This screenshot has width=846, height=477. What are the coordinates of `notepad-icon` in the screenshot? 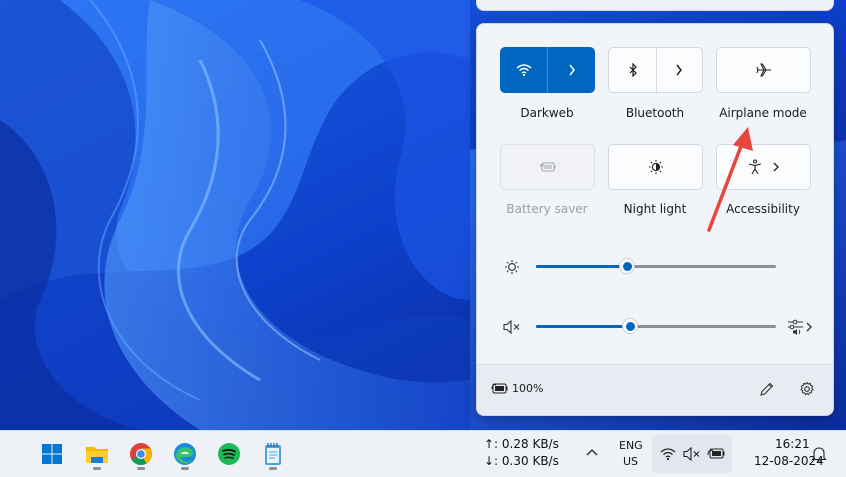 It's located at (273, 454).